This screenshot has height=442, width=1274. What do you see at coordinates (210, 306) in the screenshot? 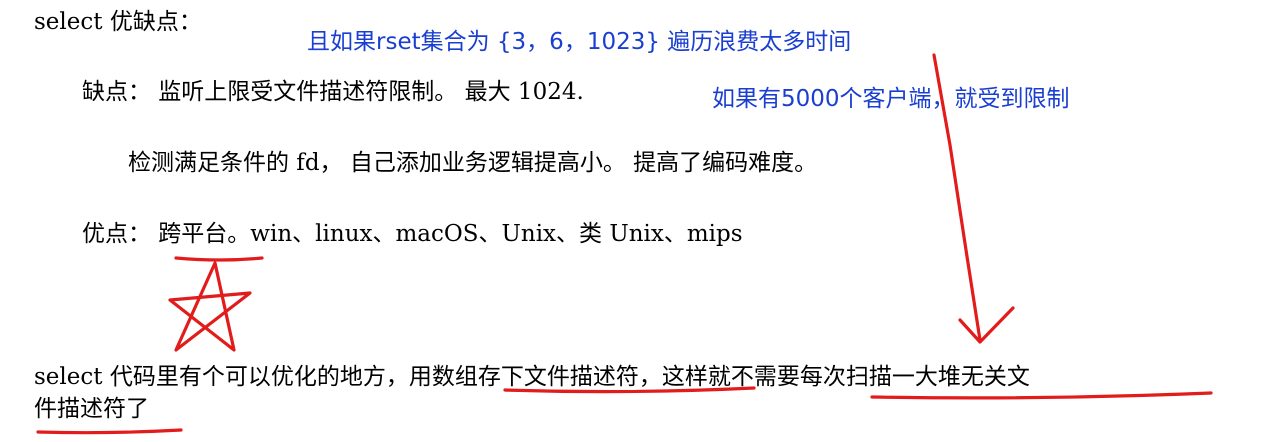
I see `star-icon` at bounding box center [210, 306].